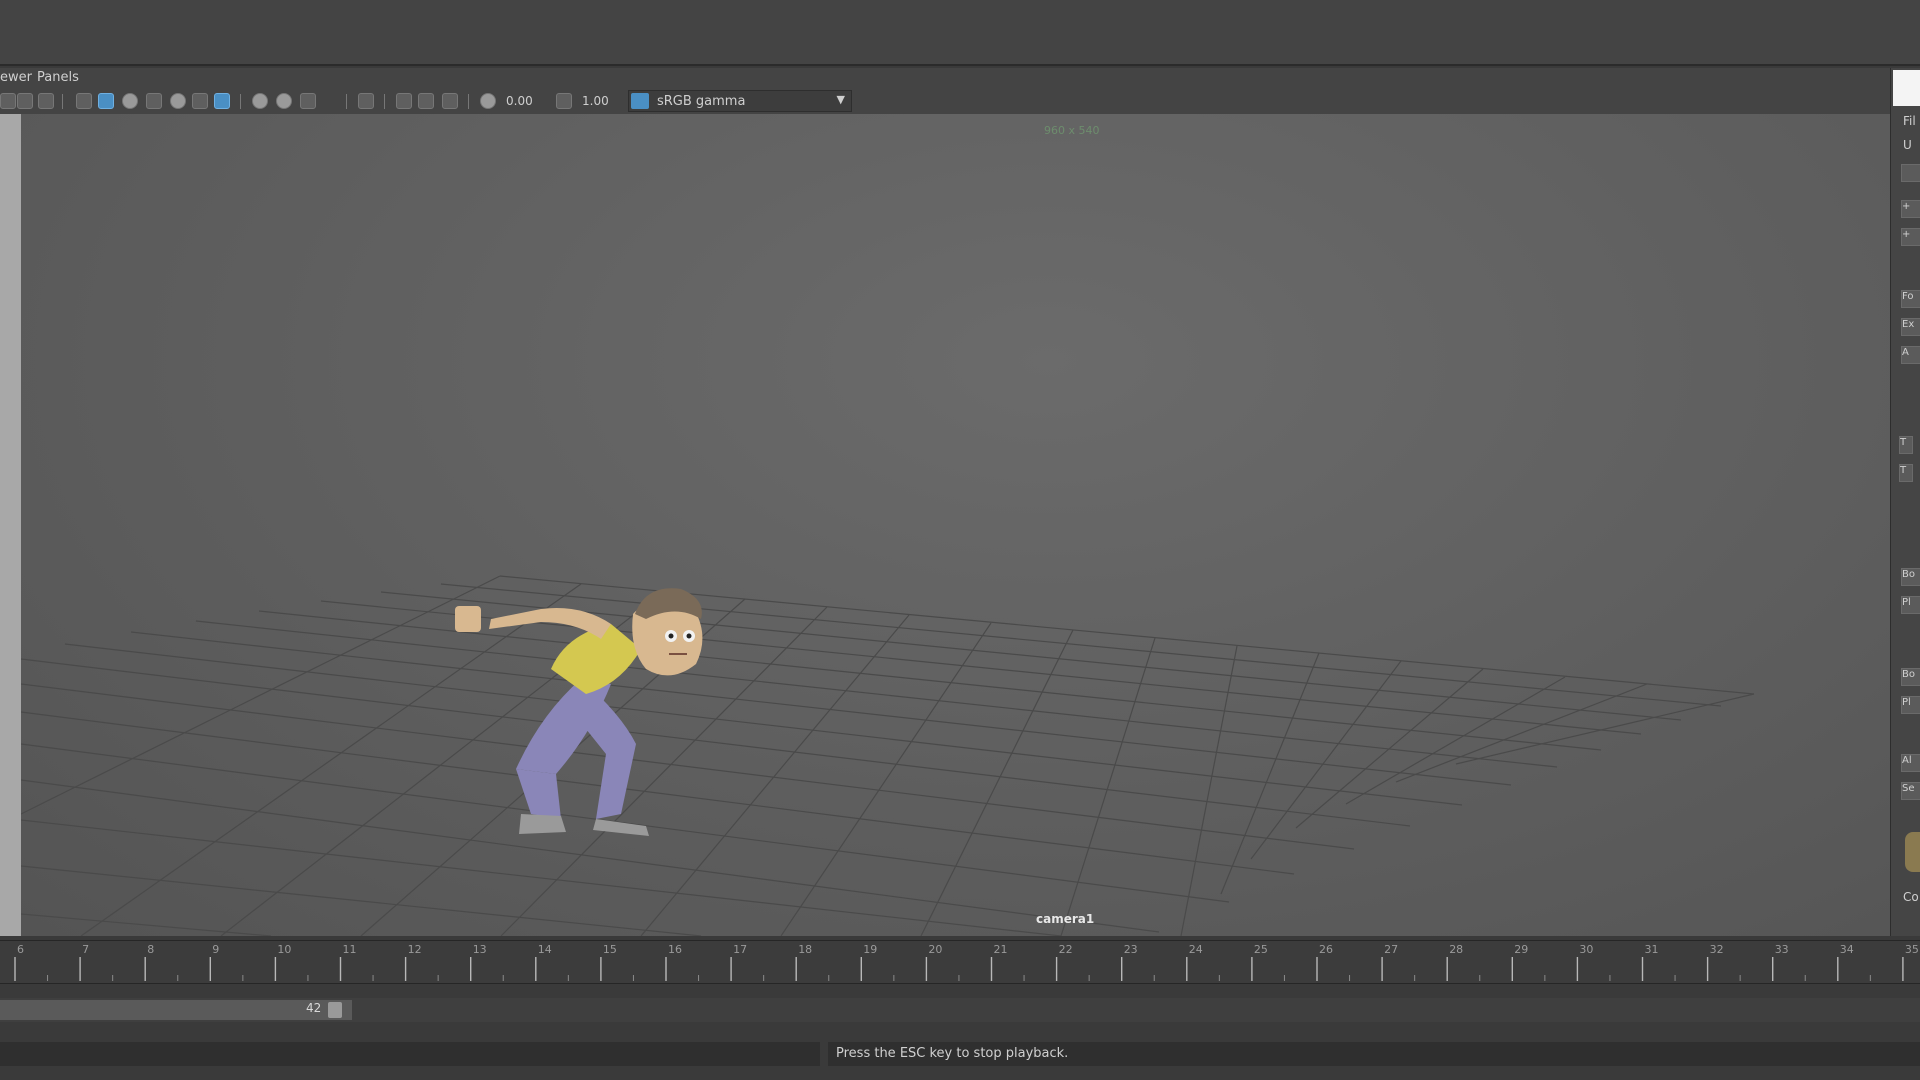  Describe the element at coordinates (1911, 897) in the screenshot. I see `panel-menu-label: Co` at that location.